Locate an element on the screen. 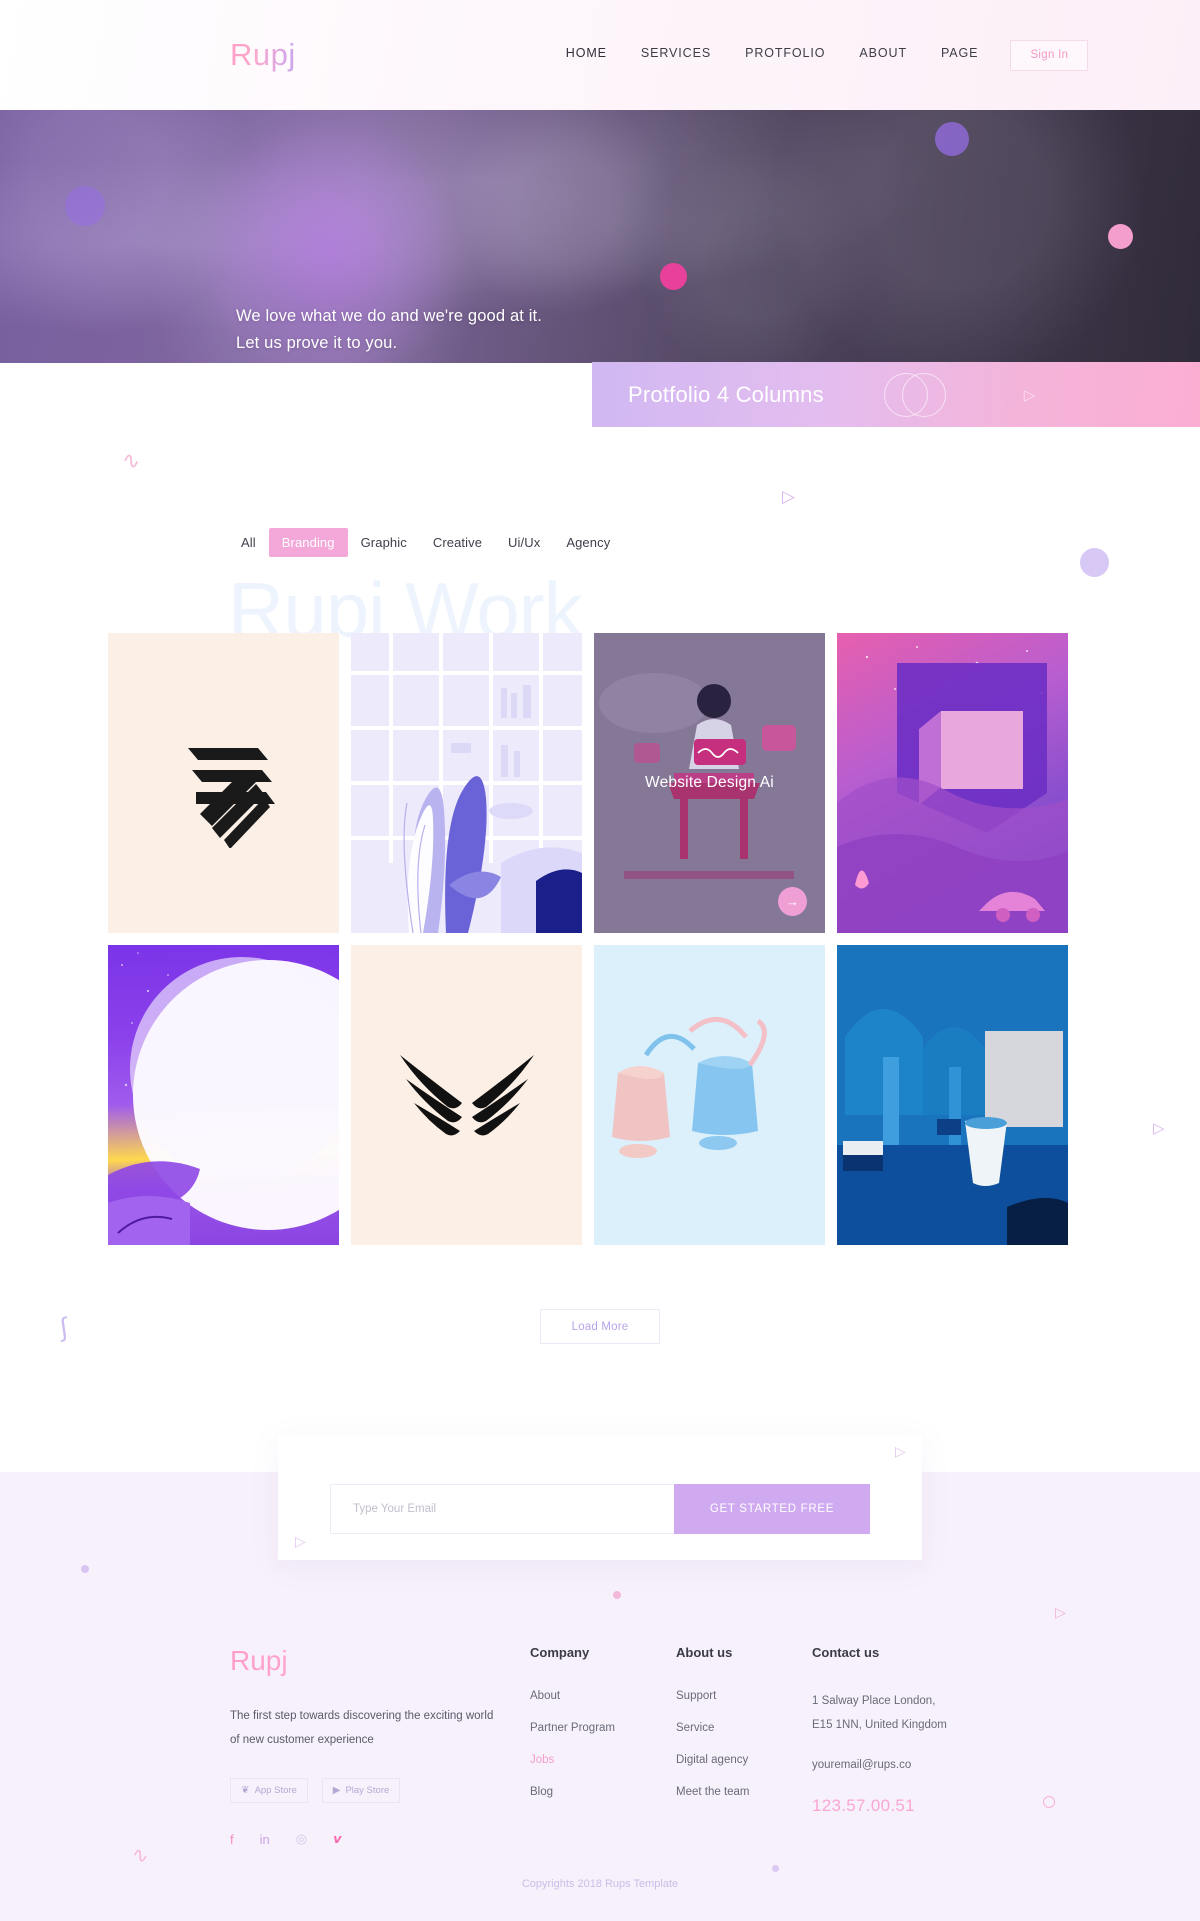  nav-item-services: SERVICES is located at coordinates (676, 55).